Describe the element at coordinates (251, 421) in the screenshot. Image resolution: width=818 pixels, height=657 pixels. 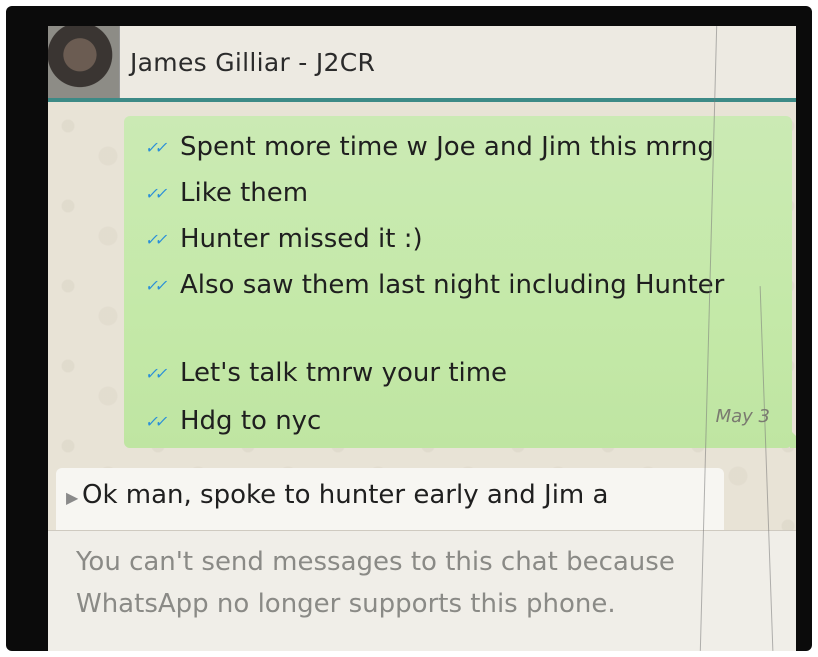
I see `message-text: Hdg to nyc` at that location.